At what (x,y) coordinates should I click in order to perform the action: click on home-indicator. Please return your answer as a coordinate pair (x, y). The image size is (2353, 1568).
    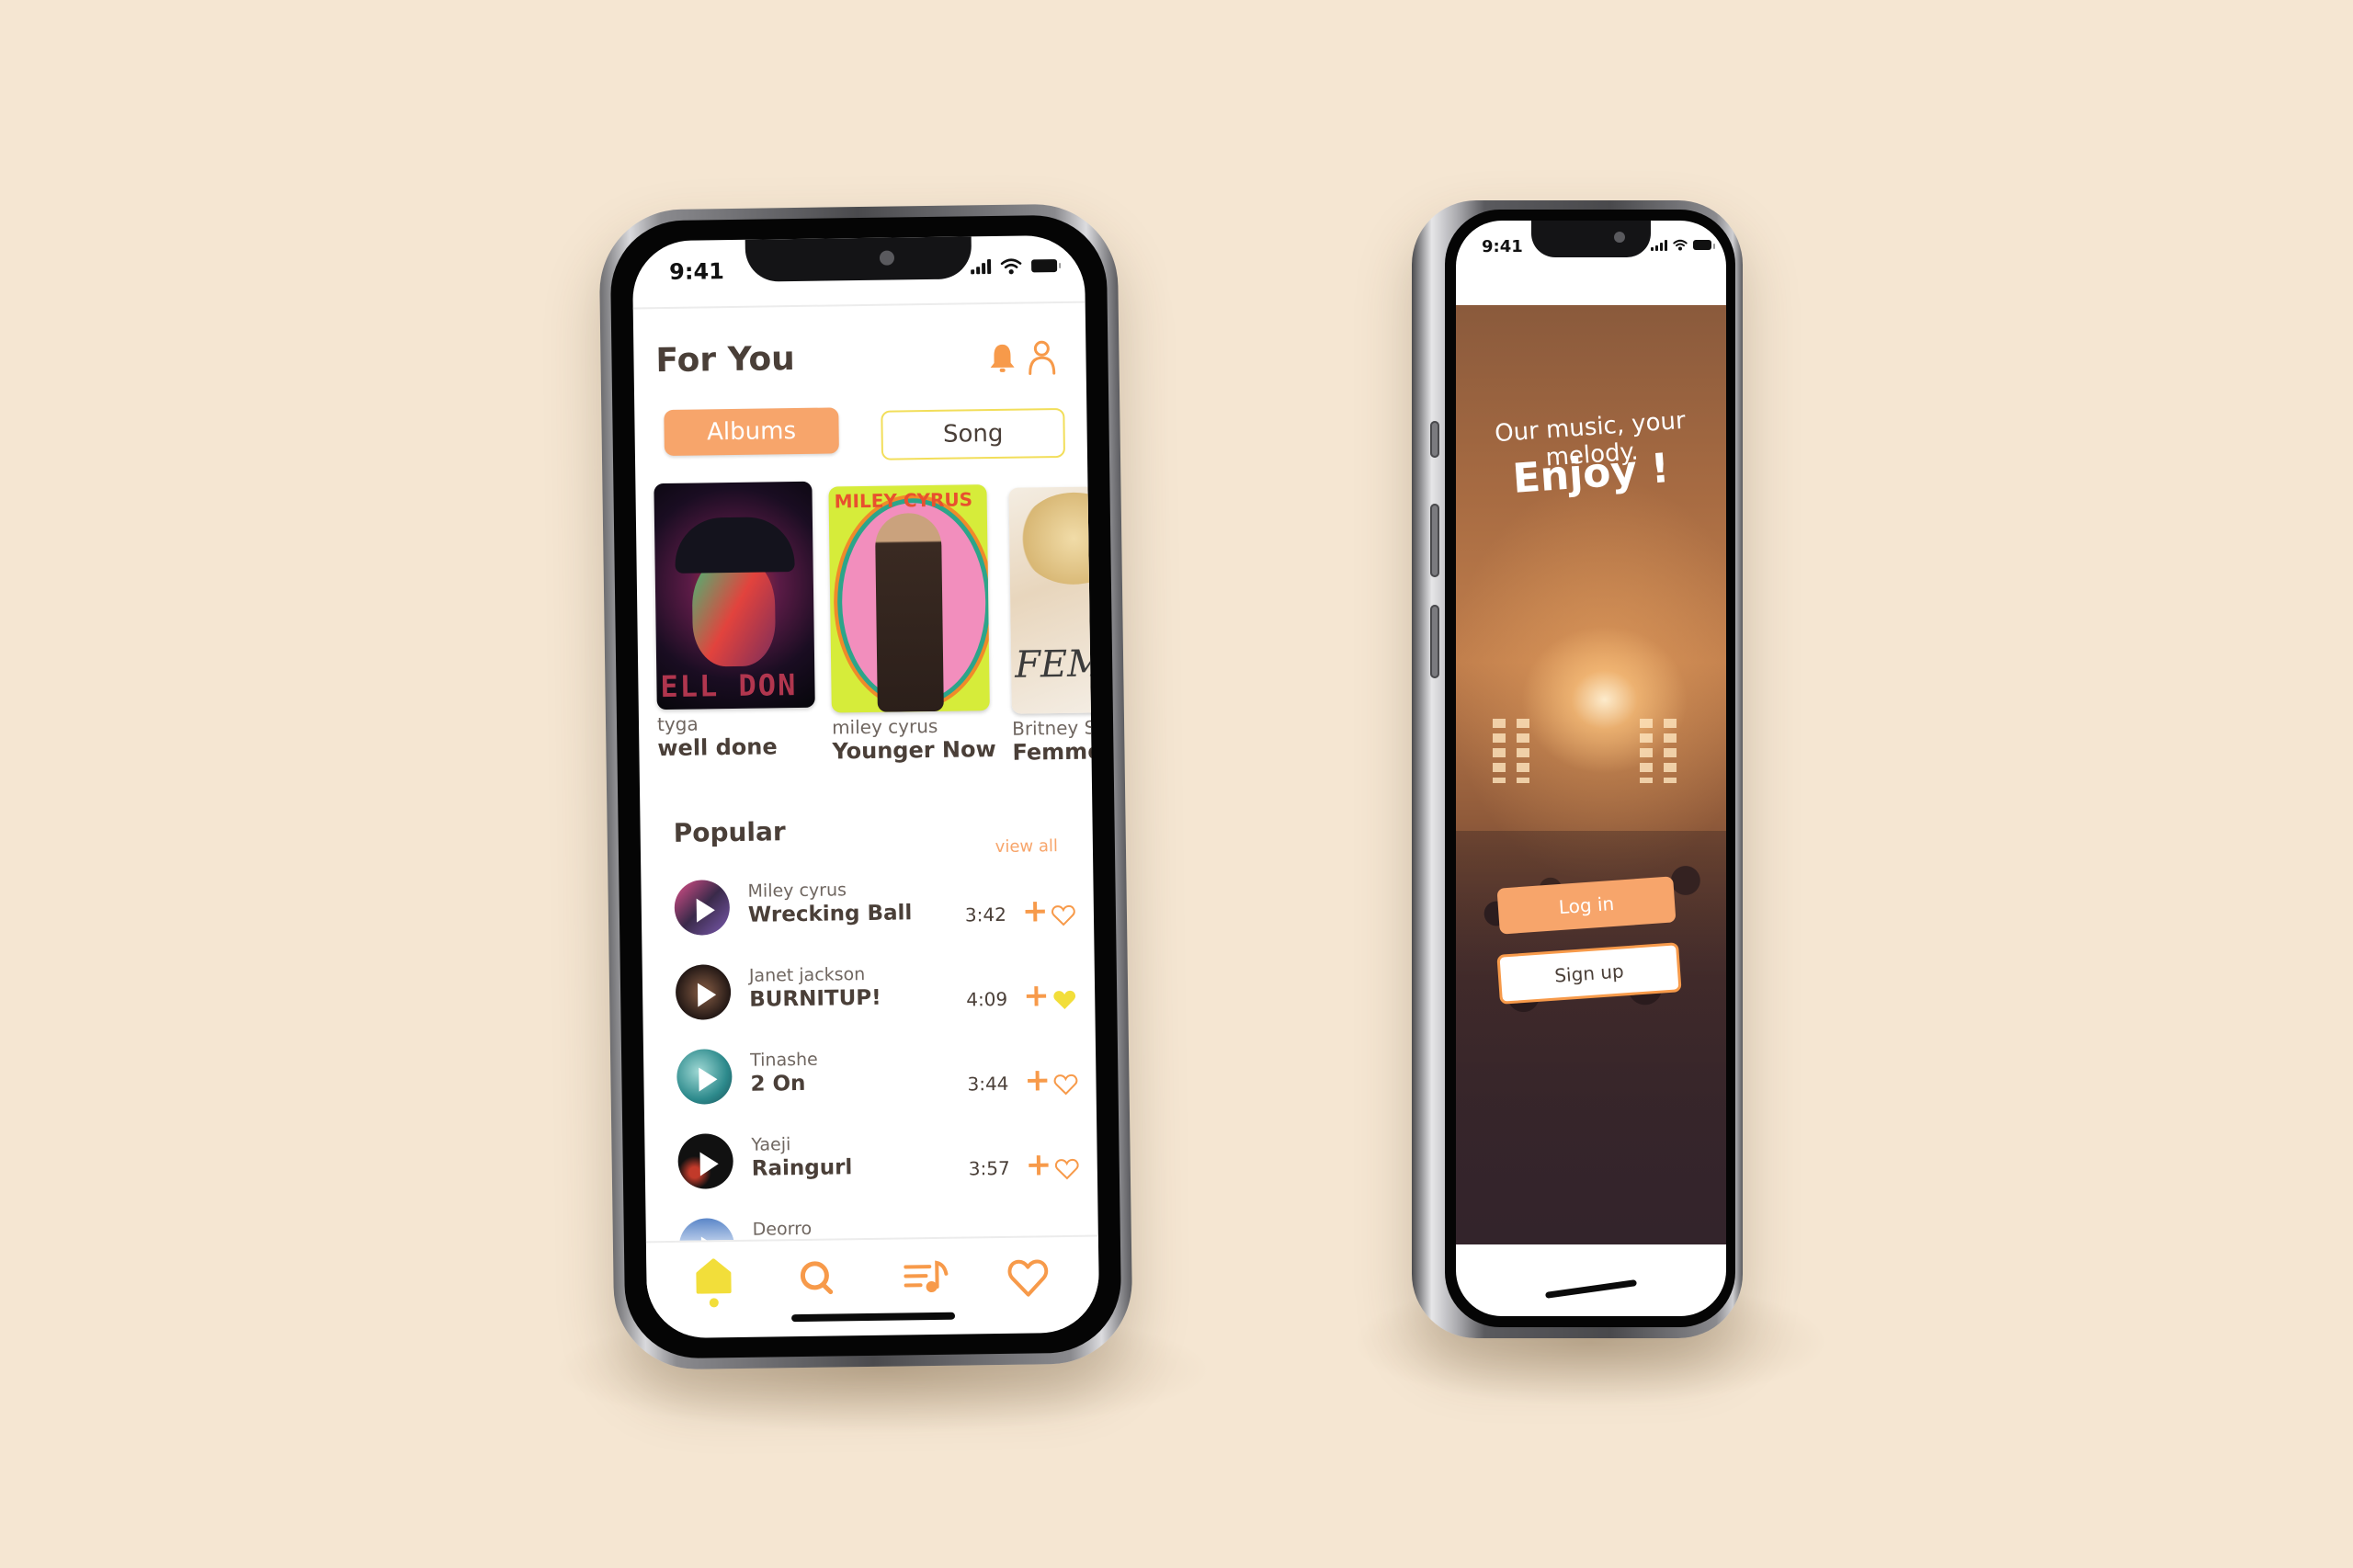
    Looking at the image, I should click on (1591, 1289).